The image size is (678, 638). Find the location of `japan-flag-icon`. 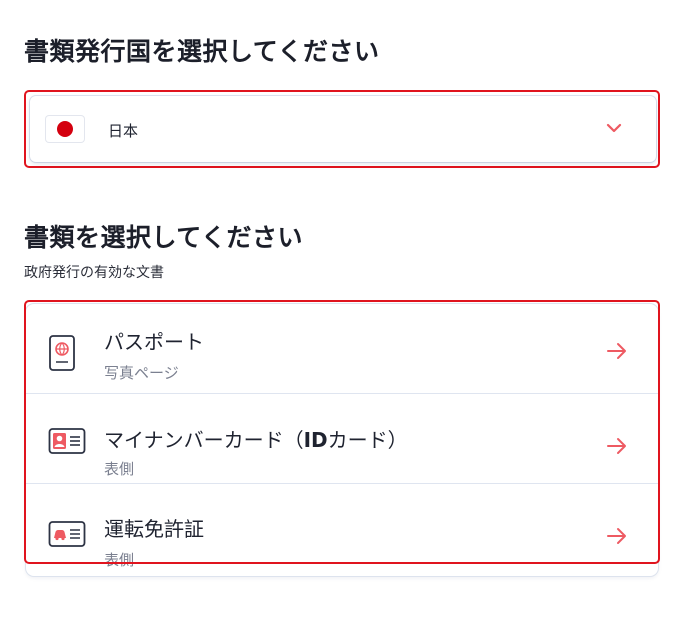

japan-flag-icon is located at coordinates (65, 129).